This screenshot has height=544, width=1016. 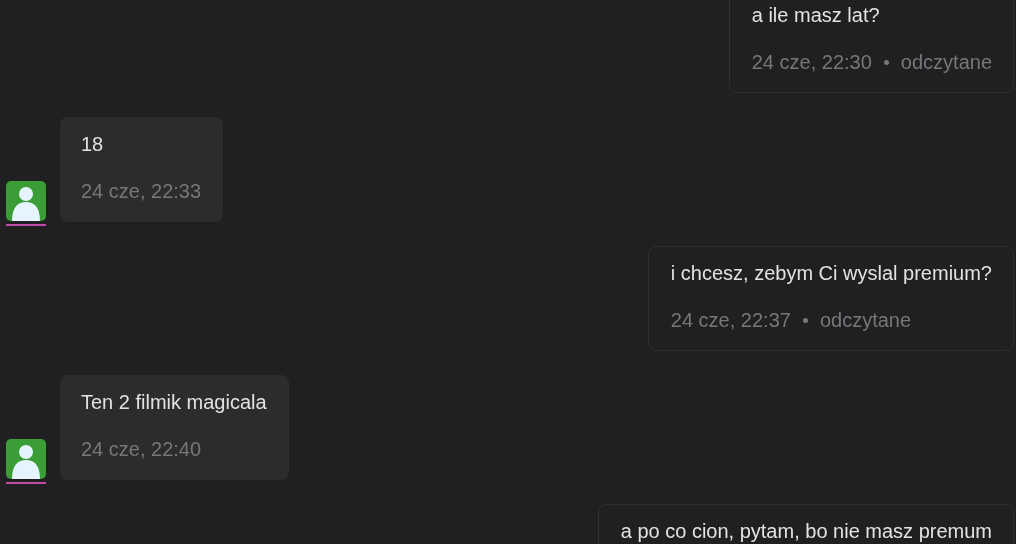 I want to click on message-text: 18, so click(x=93, y=144).